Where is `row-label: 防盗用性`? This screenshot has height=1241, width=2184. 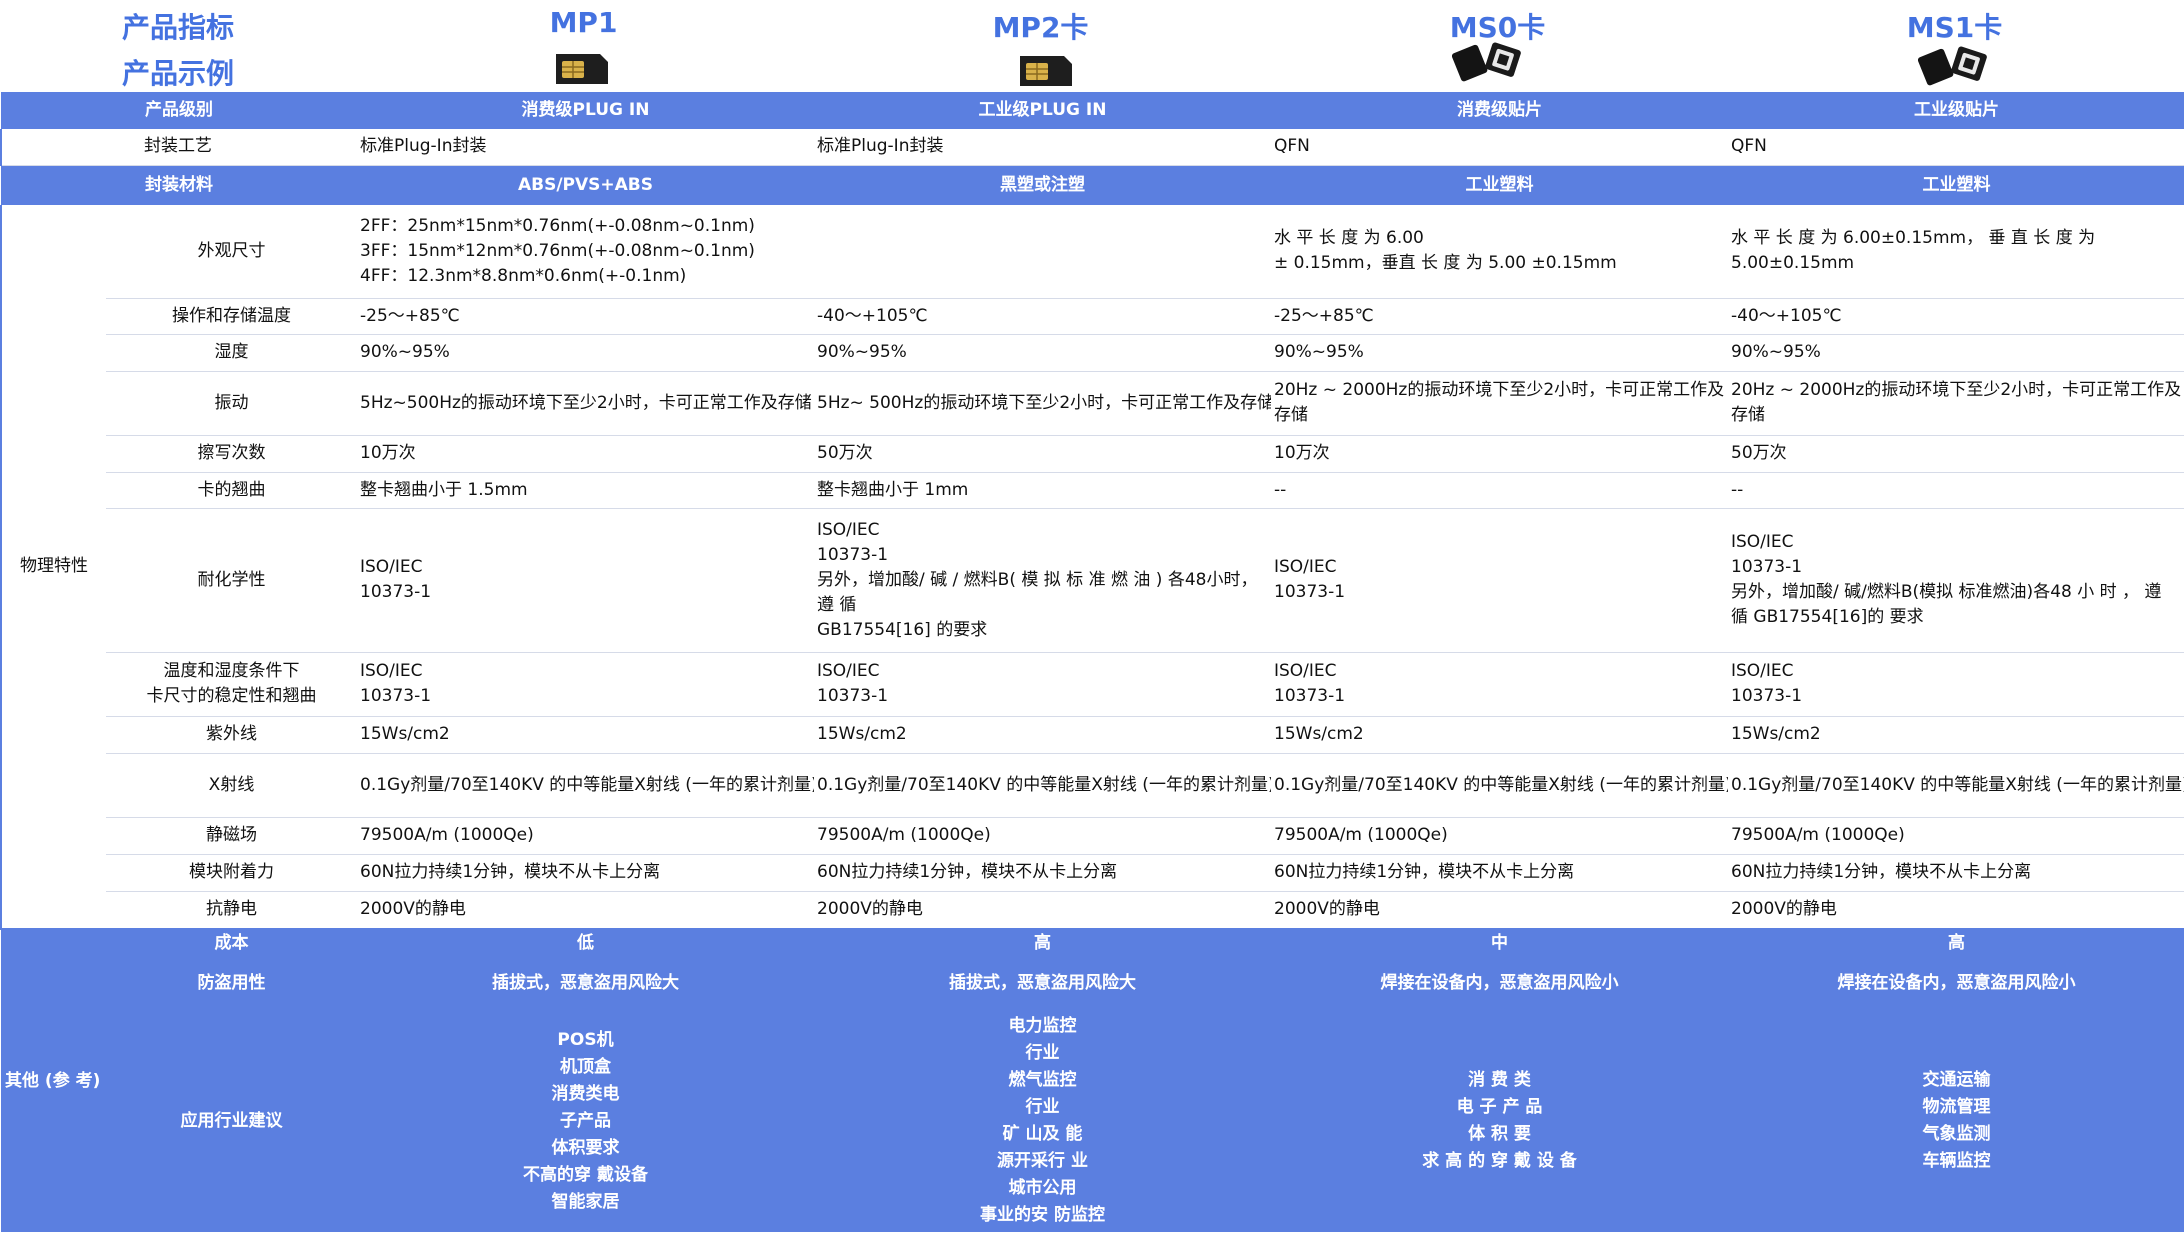
row-label: 防盗用性 is located at coordinates (231, 983).